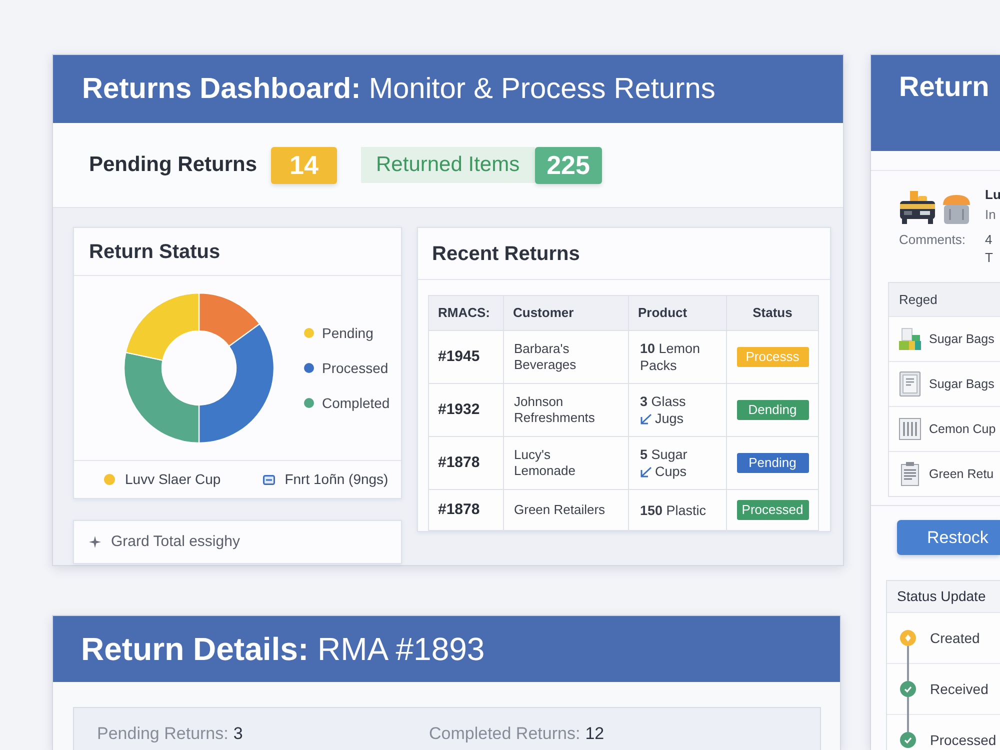 This screenshot has height=750, width=1000. I want to click on summary-label: Completed Returns:, so click(504, 734).